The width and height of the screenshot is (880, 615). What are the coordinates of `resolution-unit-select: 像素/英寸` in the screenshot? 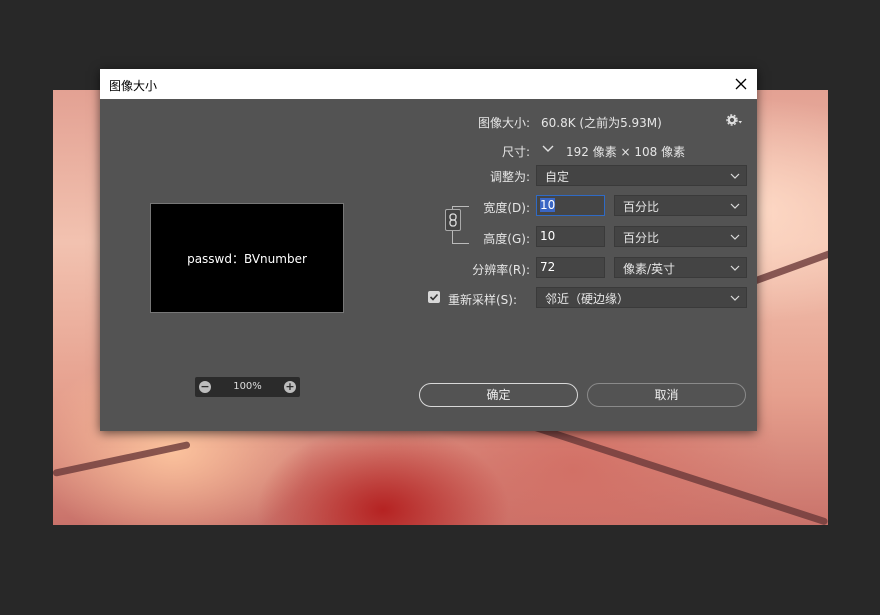 It's located at (680, 267).